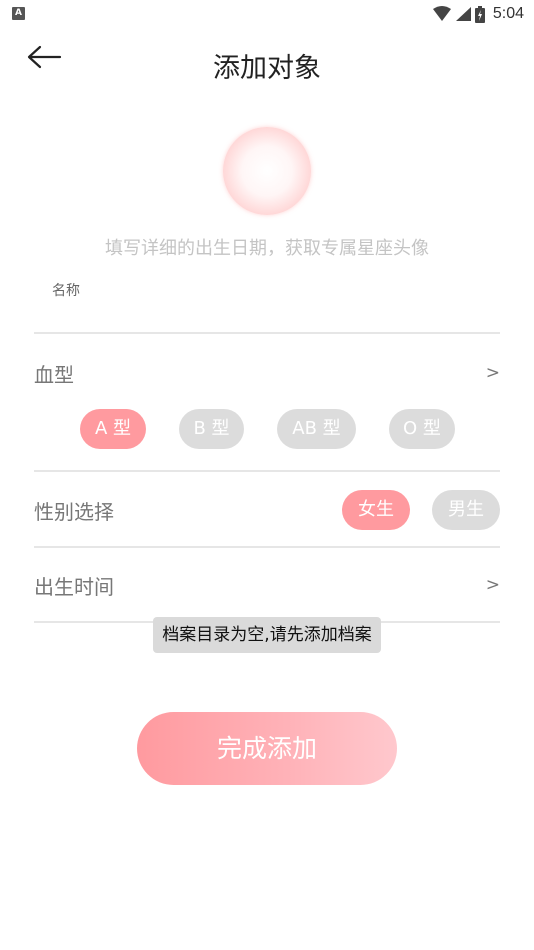  I want to click on status-time: 5:04, so click(508, 13).